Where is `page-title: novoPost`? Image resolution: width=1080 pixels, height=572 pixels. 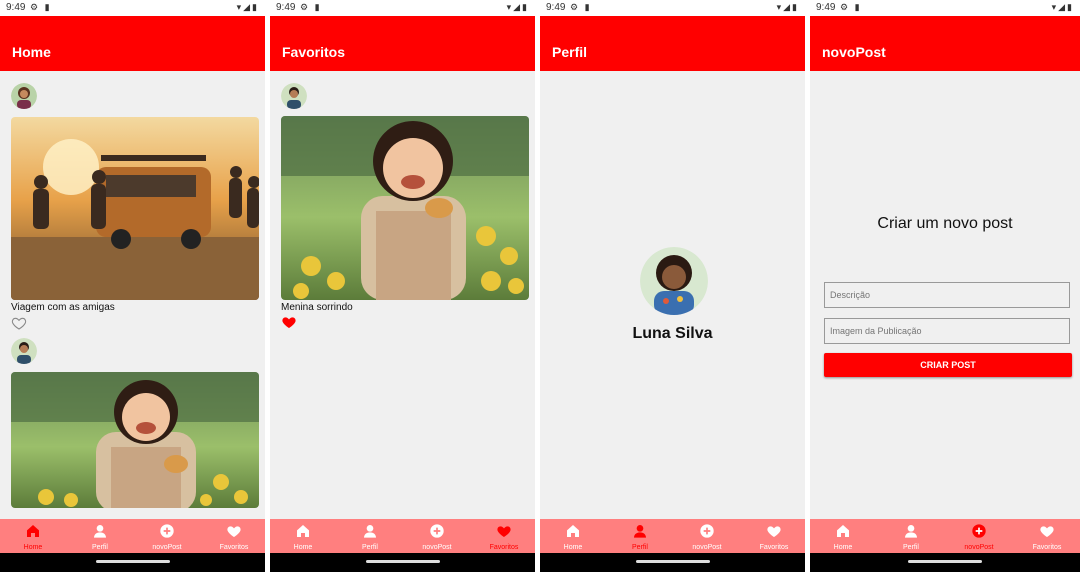 page-title: novoPost is located at coordinates (854, 52).